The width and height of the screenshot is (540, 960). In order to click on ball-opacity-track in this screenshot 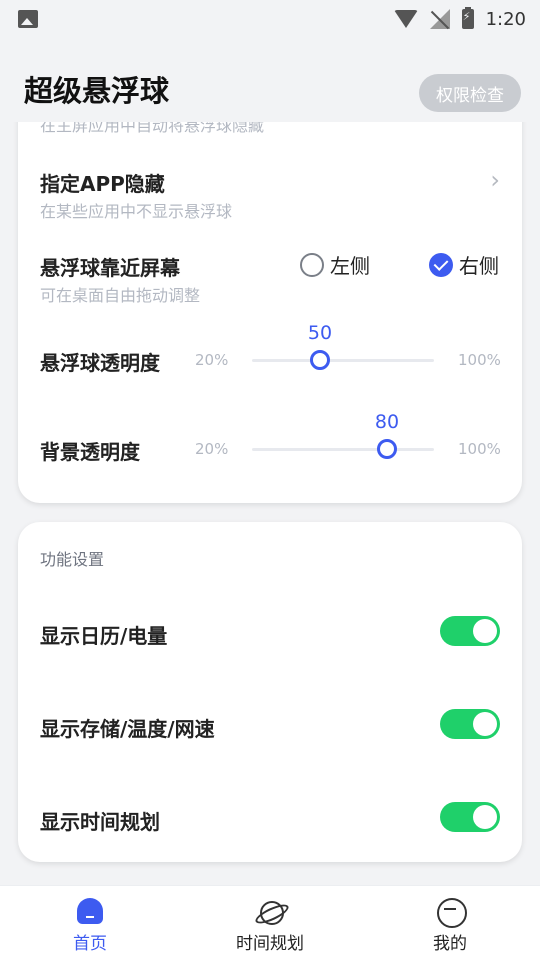, I will do `click(343, 360)`.